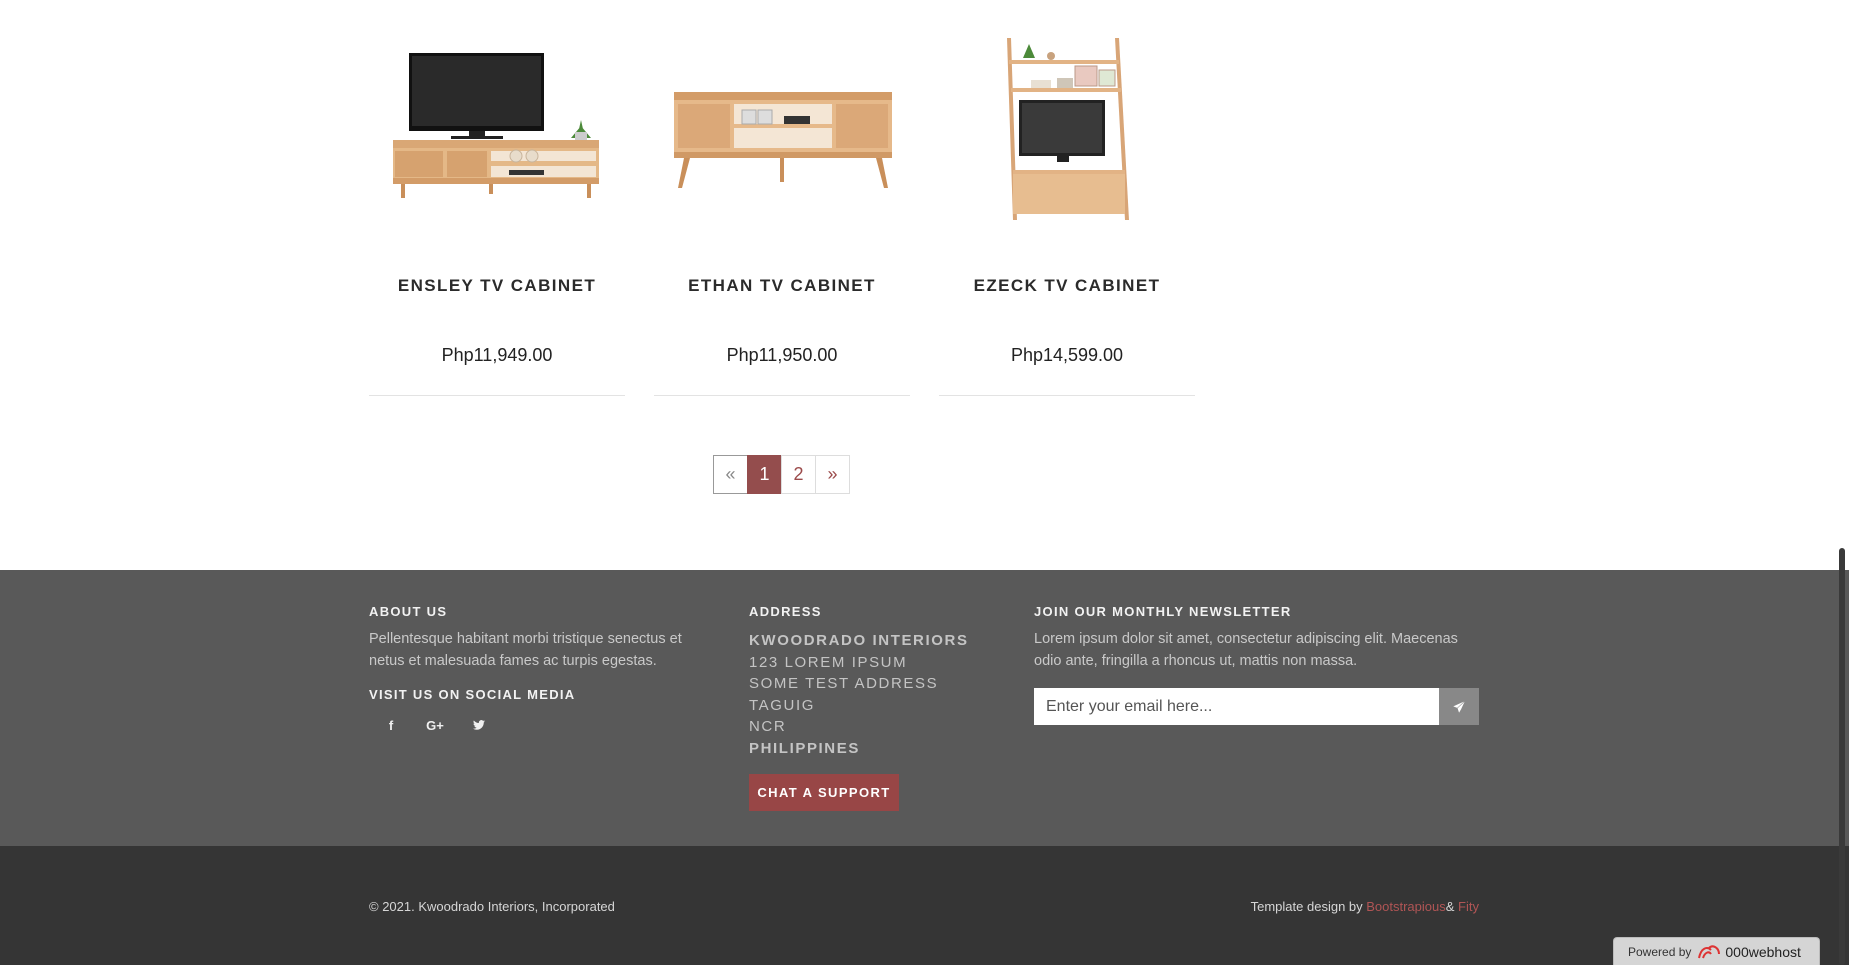 The image size is (1849, 965). Describe the element at coordinates (782, 705) in the screenshot. I see `address-line: TAGUIG` at that location.